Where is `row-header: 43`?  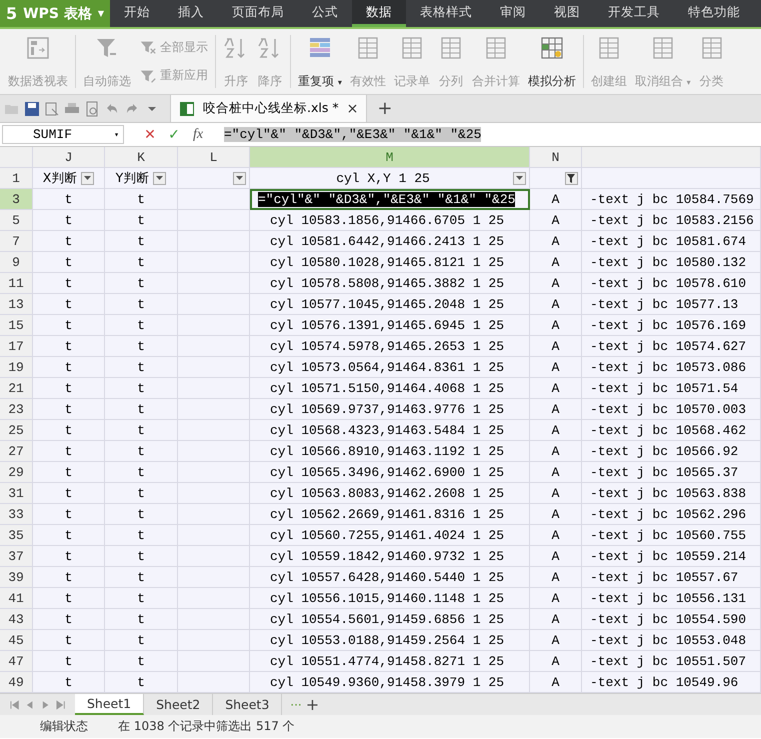
row-header: 43 is located at coordinates (16, 619).